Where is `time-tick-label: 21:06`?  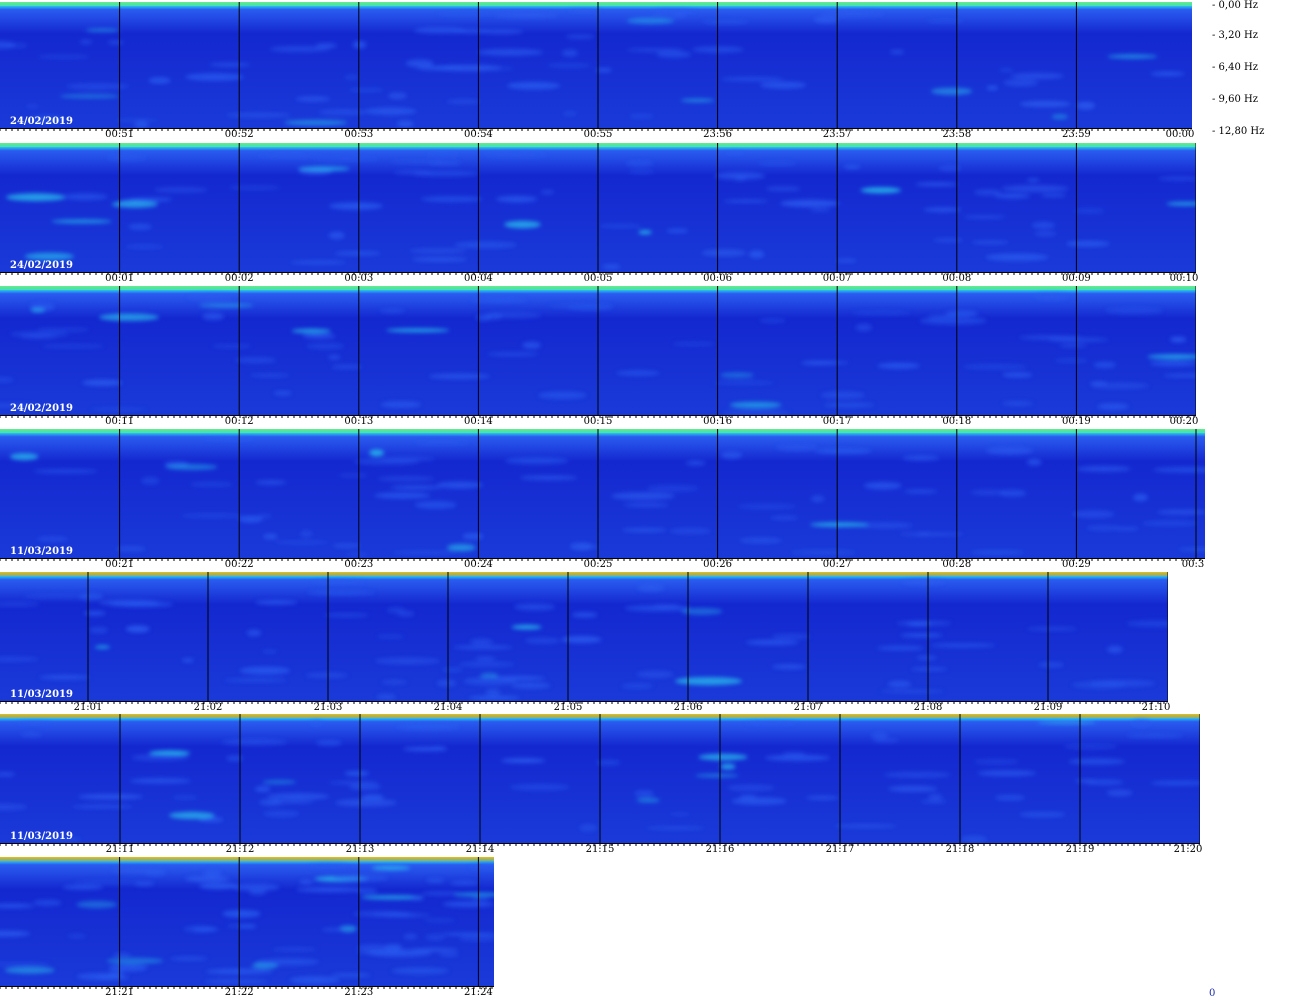
time-tick-label: 21:06 is located at coordinates (688, 707).